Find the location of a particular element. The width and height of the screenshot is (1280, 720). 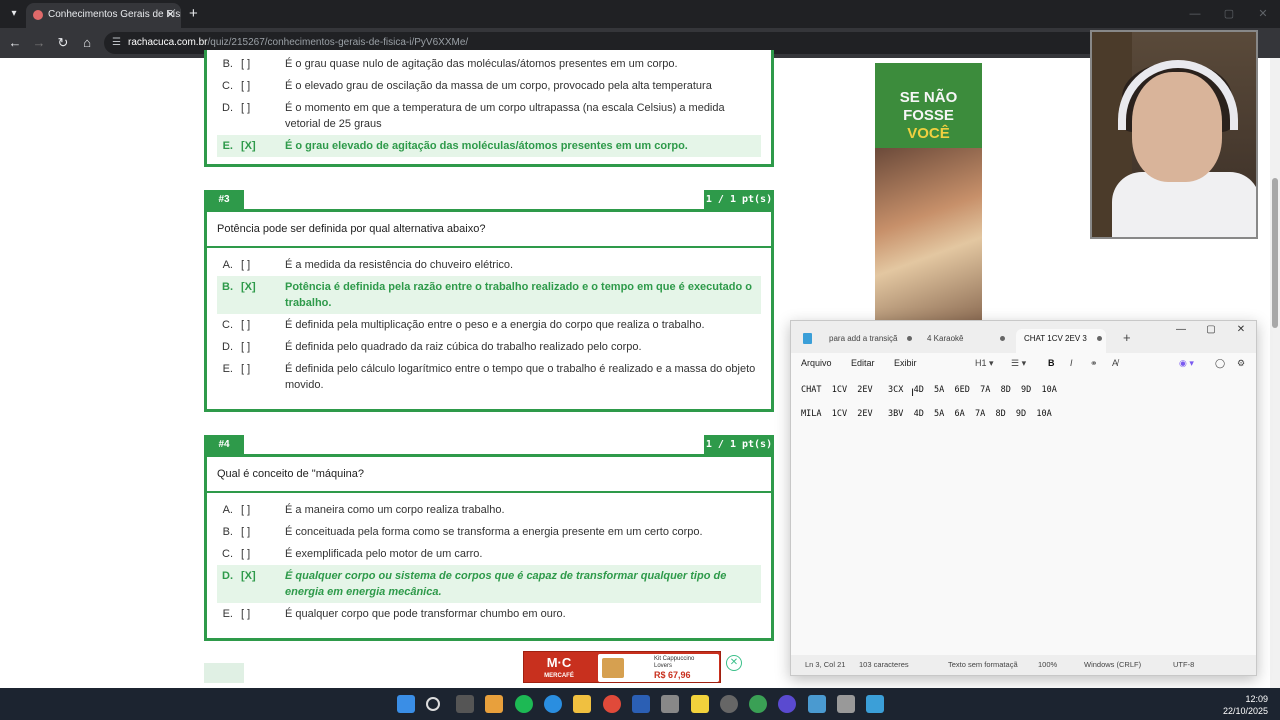

clock-time: 12:09 is located at coordinates (1256, 699).